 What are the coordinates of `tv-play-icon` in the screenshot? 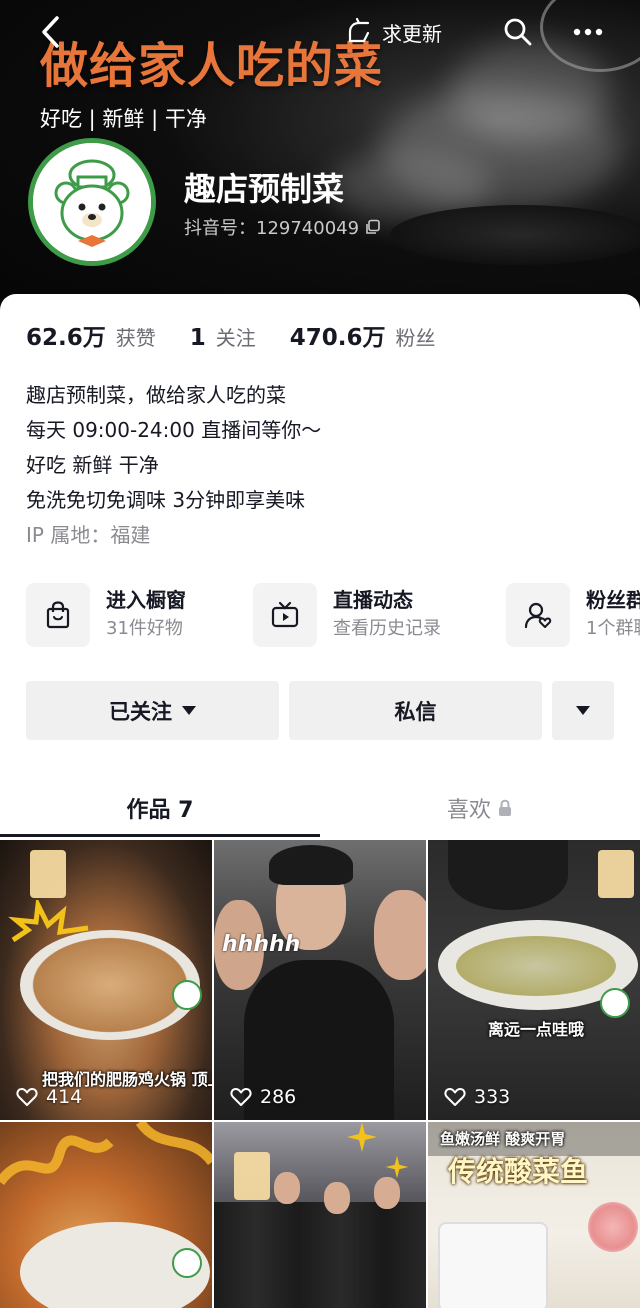 It's located at (285, 614).